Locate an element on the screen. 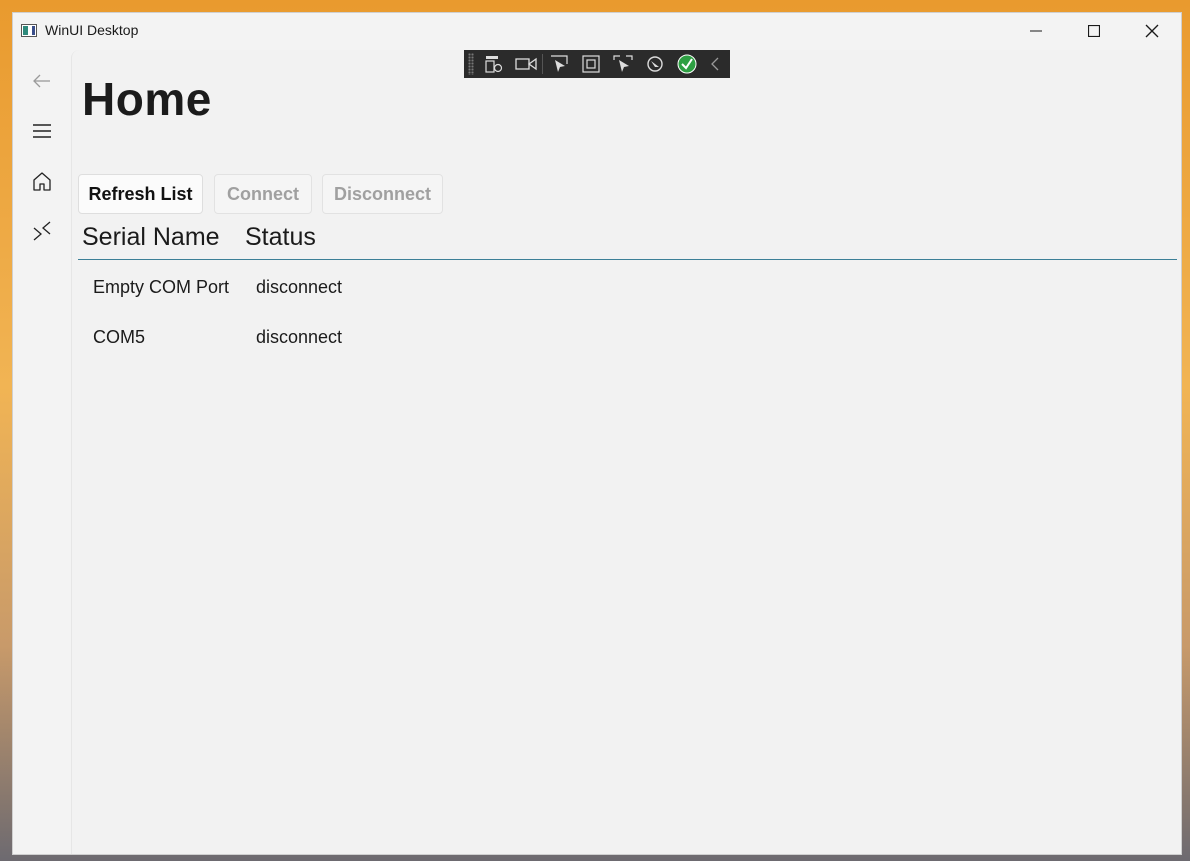 This screenshot has width=1190, height=861. display-layout-adorners-button is located at coordinates (591, 64).